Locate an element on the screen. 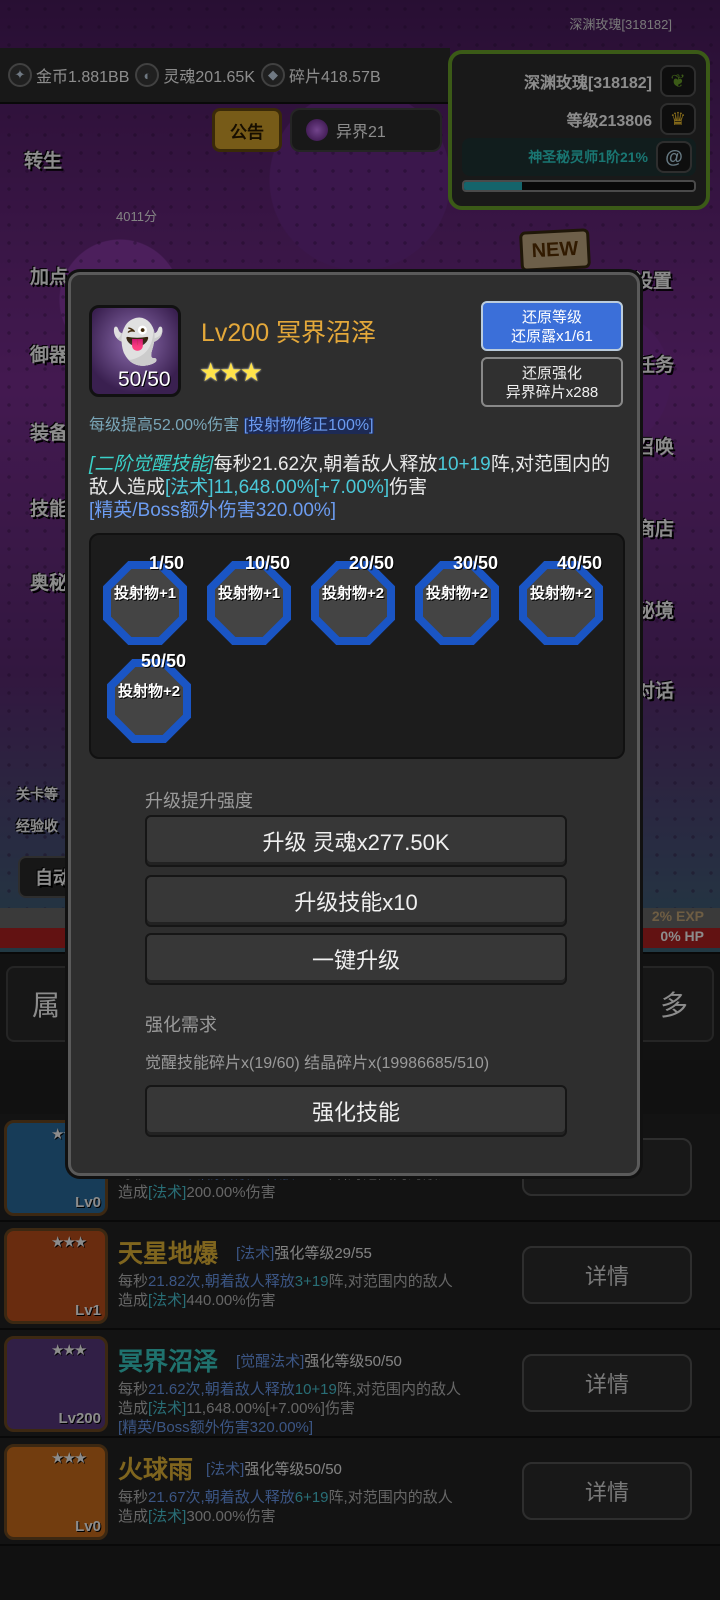 The image size is (720, 1600). restore-enhance-cost: 异界碎片x288 is located at coordinates (552, 392).